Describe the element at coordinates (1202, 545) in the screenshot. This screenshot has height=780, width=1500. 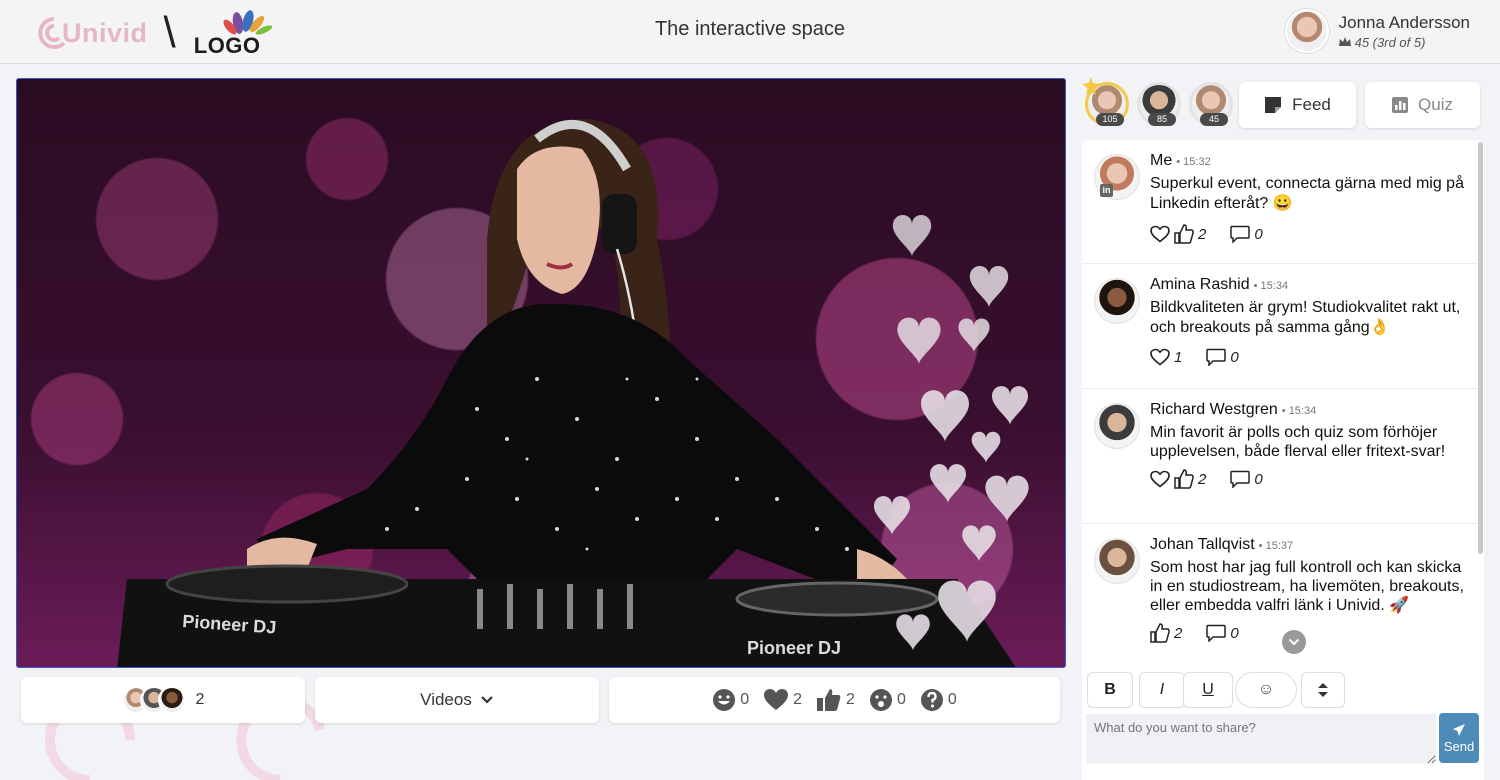
I see `post-author: Johan Tallqvist` at that location.